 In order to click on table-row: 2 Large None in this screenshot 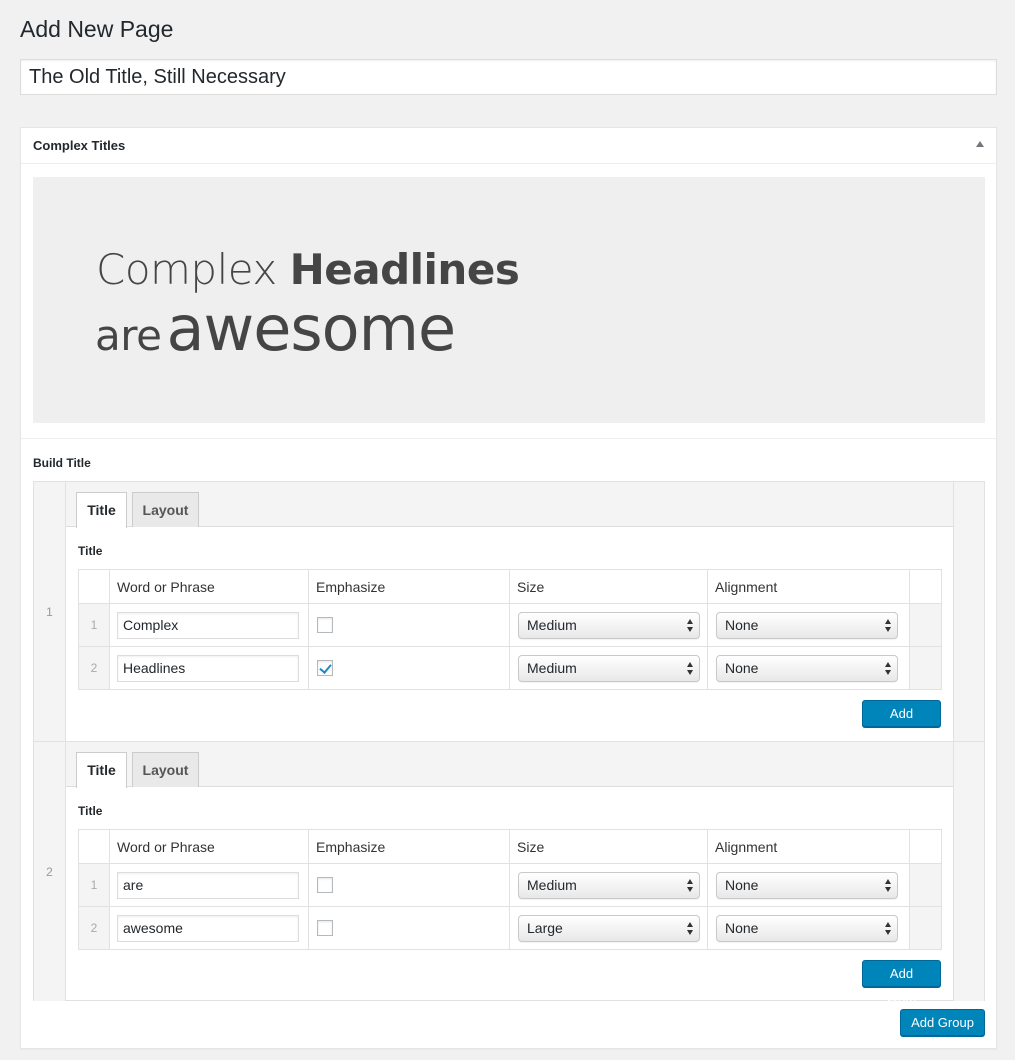, I will do `click(510, 928)`.